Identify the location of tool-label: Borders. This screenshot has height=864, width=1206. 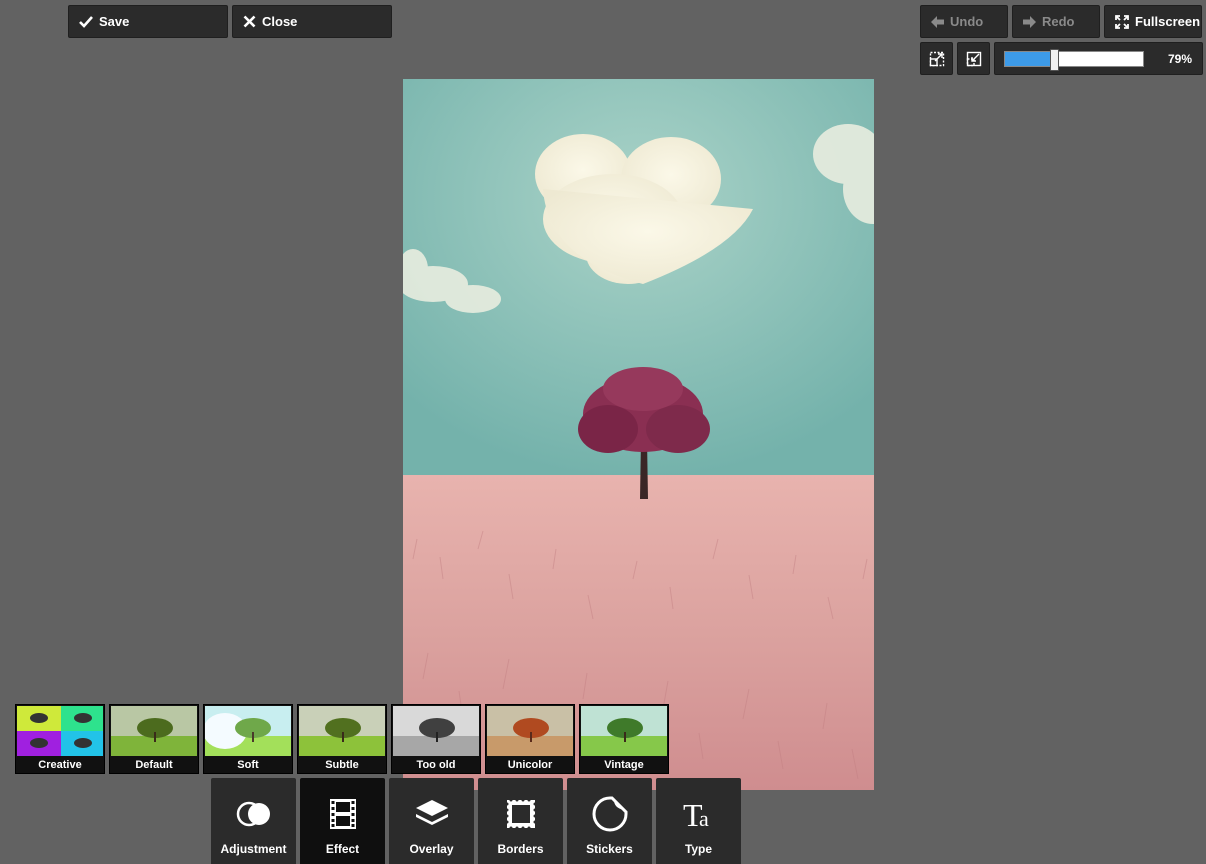
(520, 849).